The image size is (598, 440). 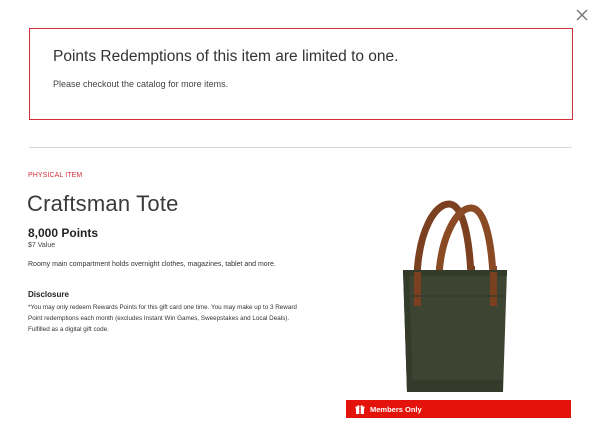 What do you see at coordinates (458, 409) in the screenshot?
I see `members-only-badge: Members Only` at bounding box center [458, 409].